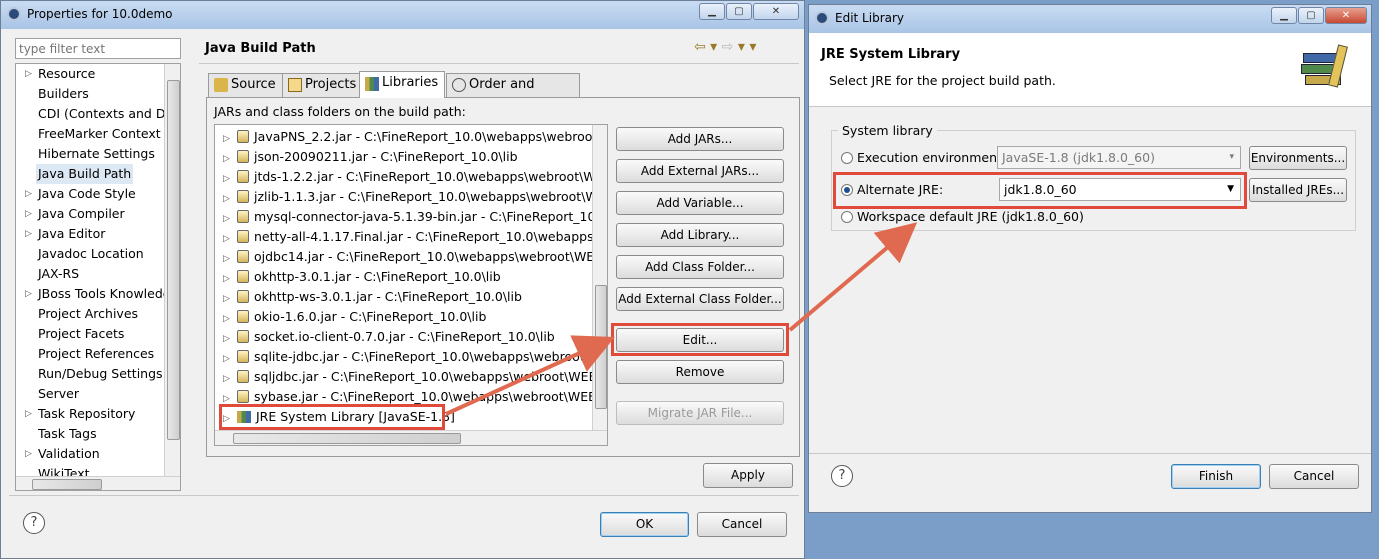 This screenshot has width=1379, height=559. What do you see at coordinates (372, 84) in the screenshot?
I see `libraries-icon` at bounding box center [372, 84].